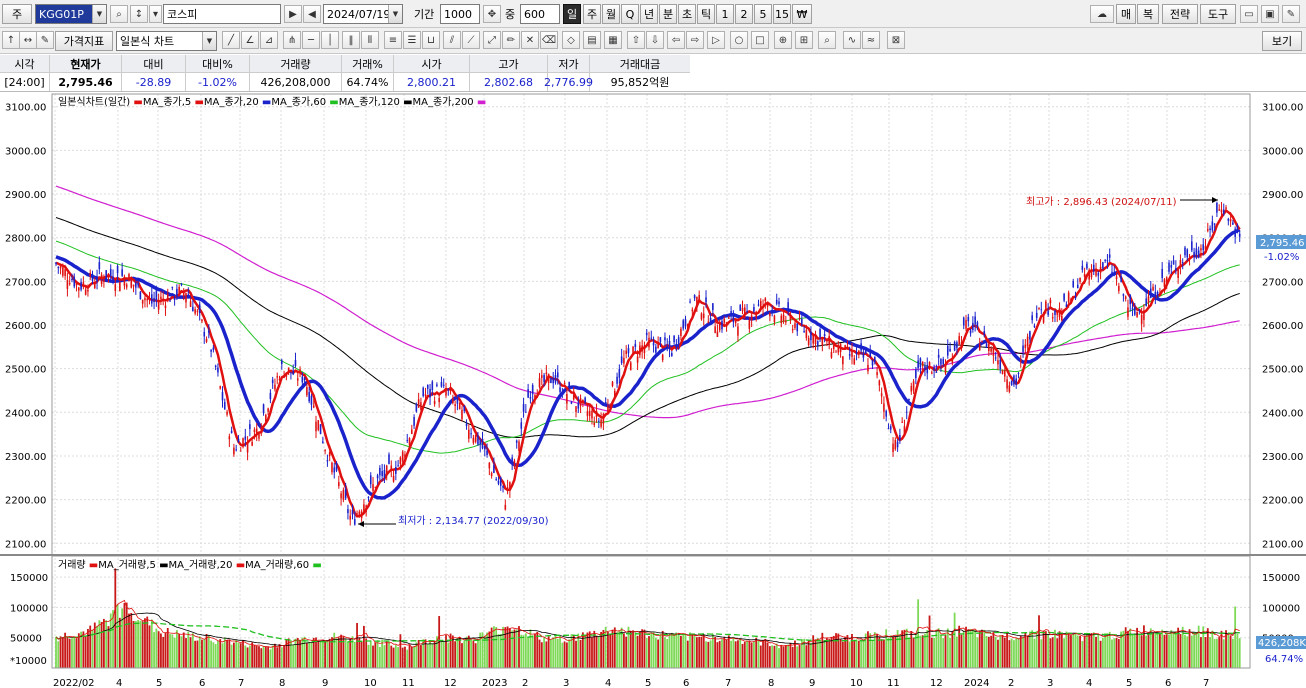 This screenshot has height=688, width=1306. What do you see at coordinates (511, 40) in the screenshot?
I see `pencil-icon: ✏` at bounding box center [511, 40].